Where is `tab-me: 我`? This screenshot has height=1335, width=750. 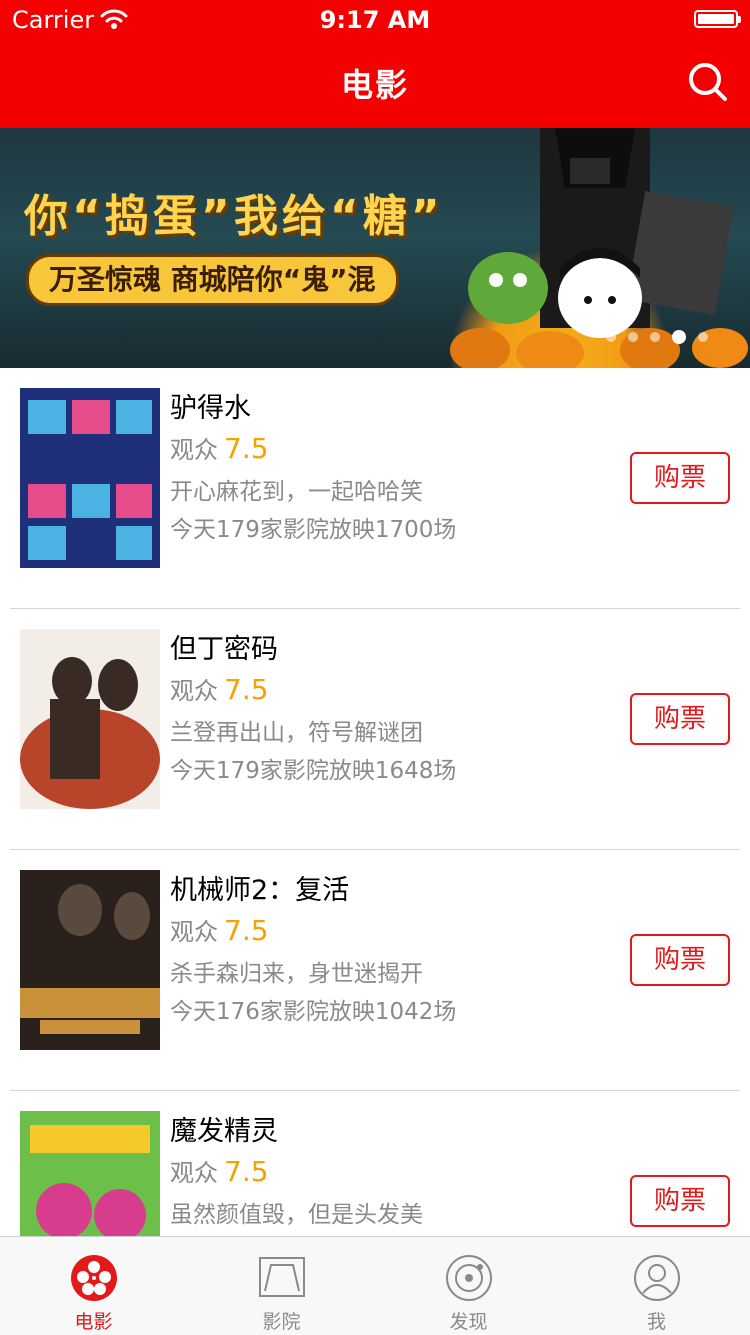 tab-me: 我 is located at coordinates (656, 1286).